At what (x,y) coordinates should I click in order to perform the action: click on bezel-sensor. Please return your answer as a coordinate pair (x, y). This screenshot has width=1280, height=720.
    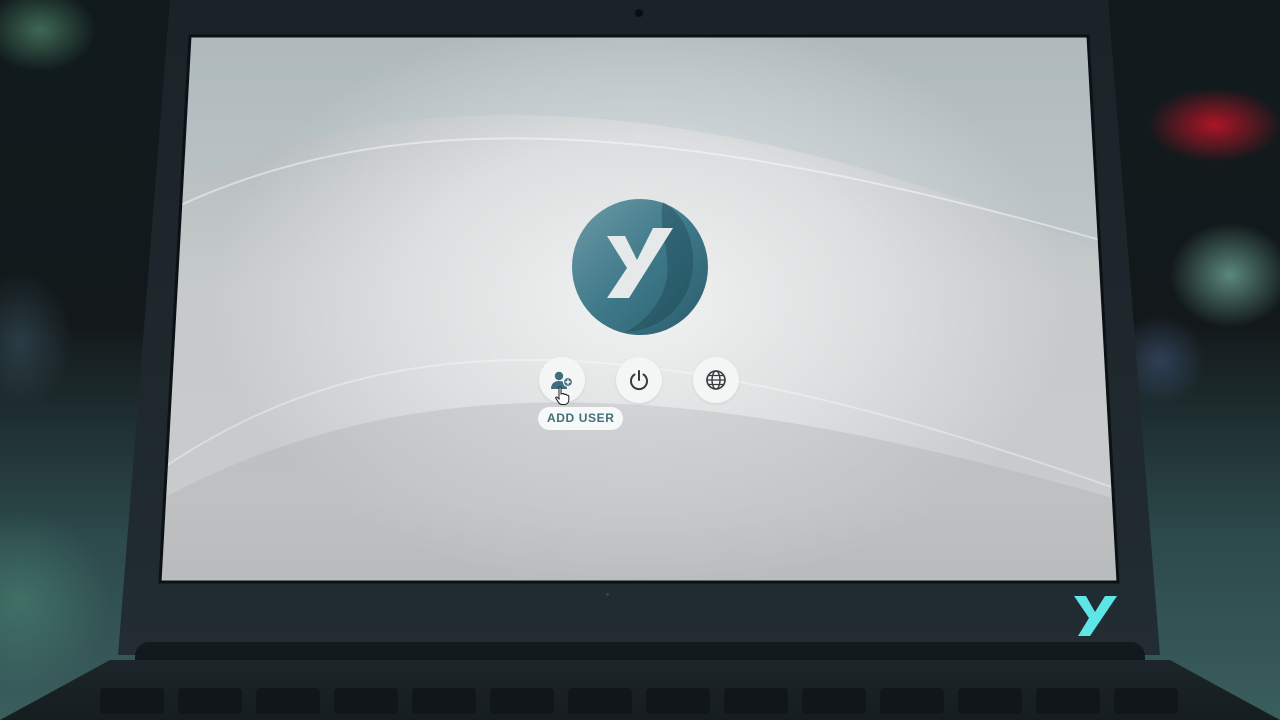
    Looking at the image, I should click on (607, 594).